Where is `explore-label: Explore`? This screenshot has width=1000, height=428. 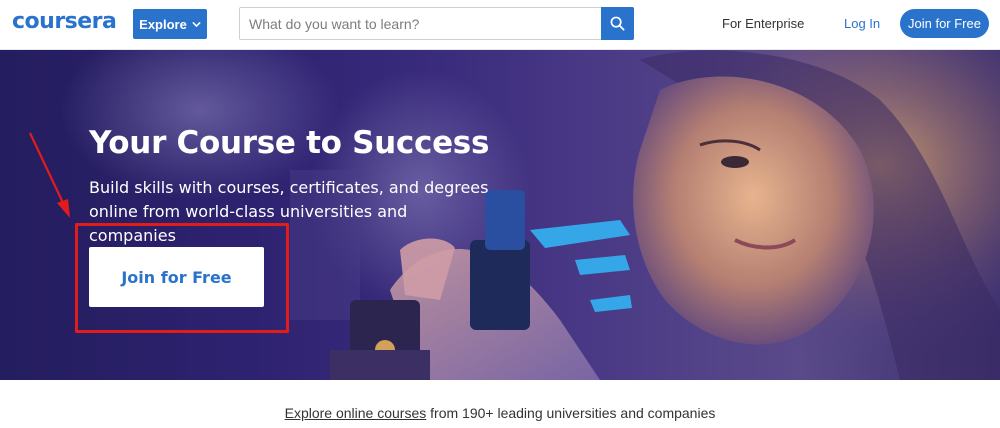 explore-label: Explore is located at coordinates (163, 24).